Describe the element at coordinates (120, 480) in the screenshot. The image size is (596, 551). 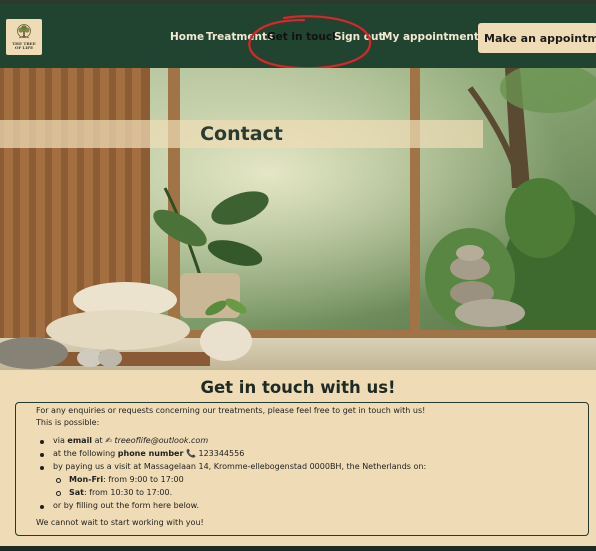
I see `hours-item-weekdays: Mon-Fri: from 9:00 to 17:00` at that location.